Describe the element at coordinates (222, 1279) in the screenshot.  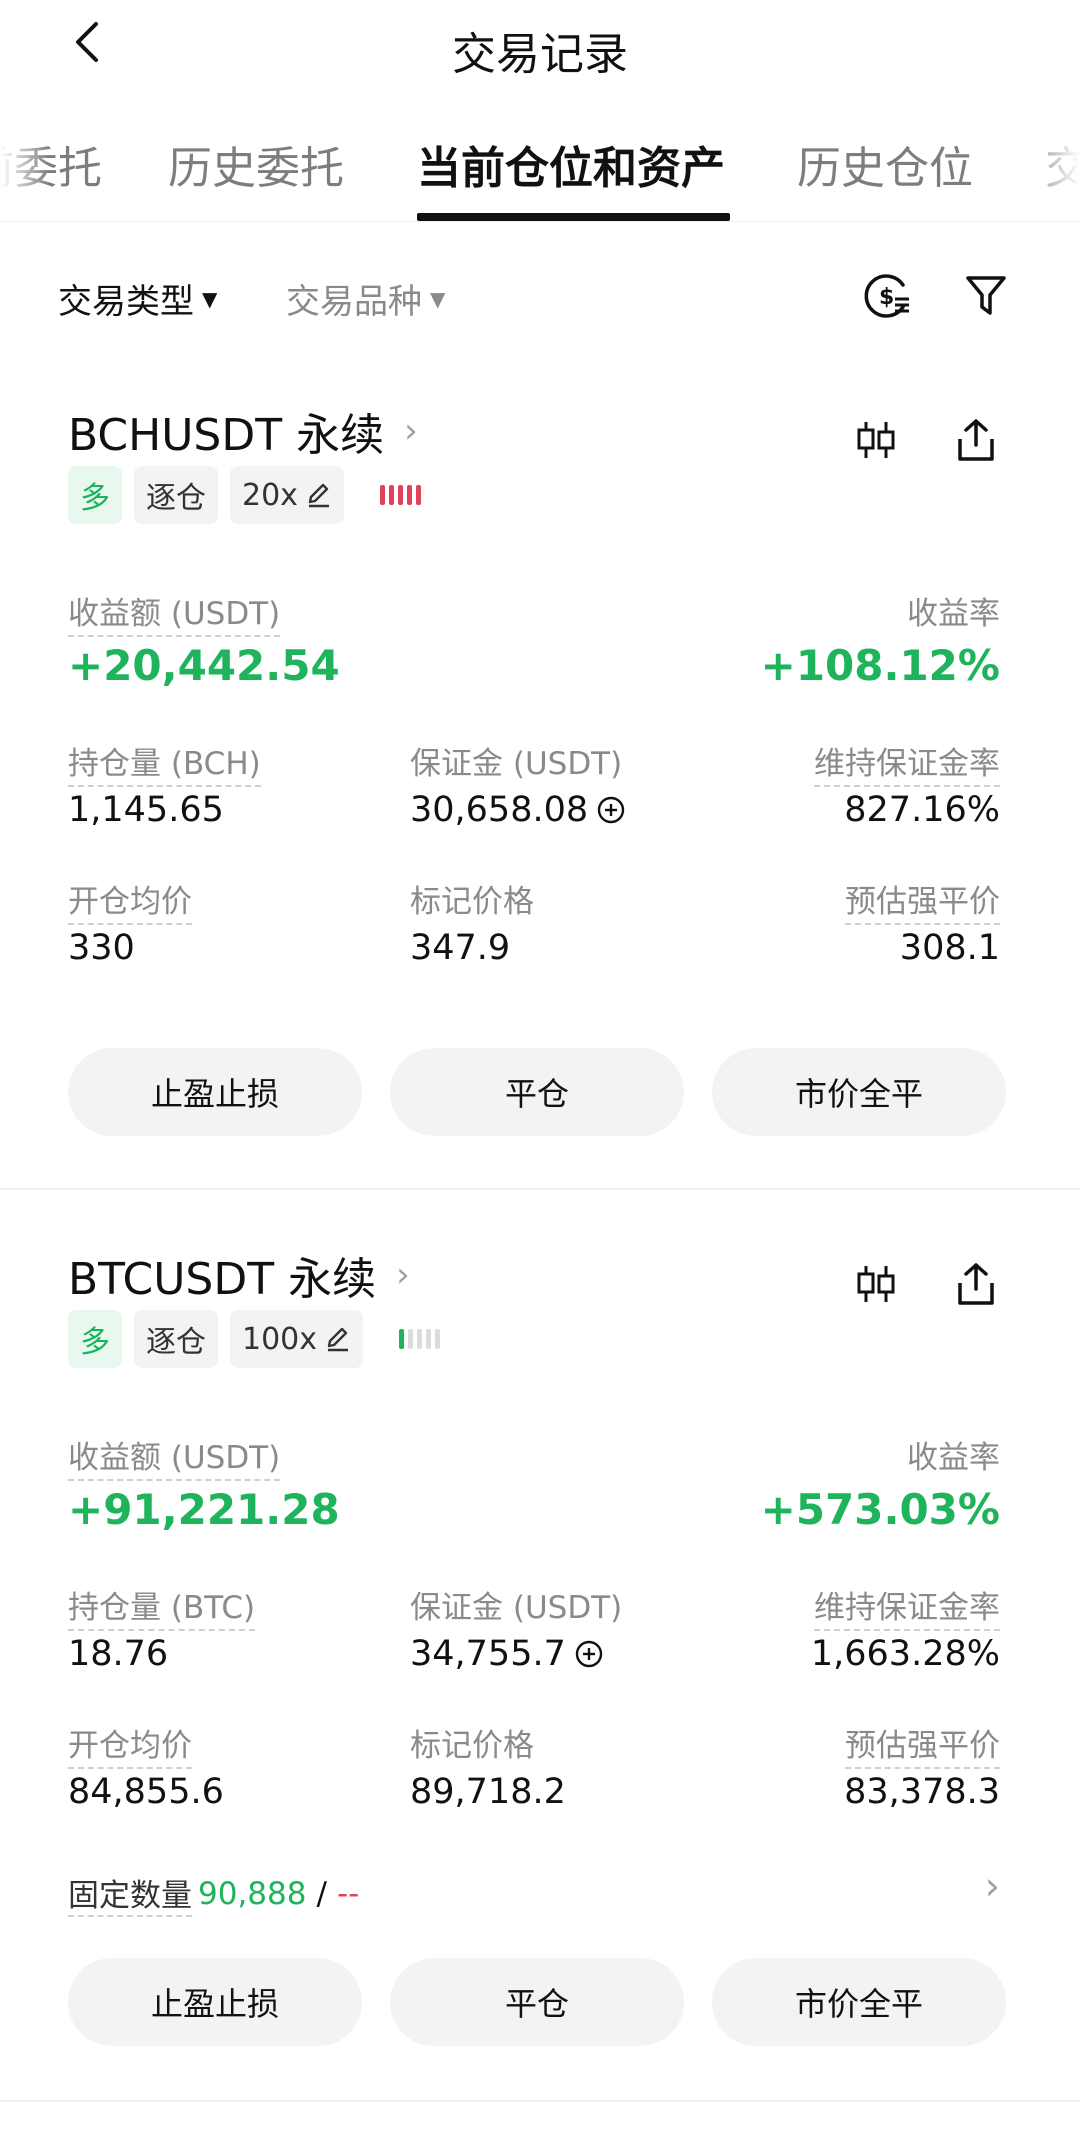
I see `position-symbol: BTCUSDT 永续` at that location.